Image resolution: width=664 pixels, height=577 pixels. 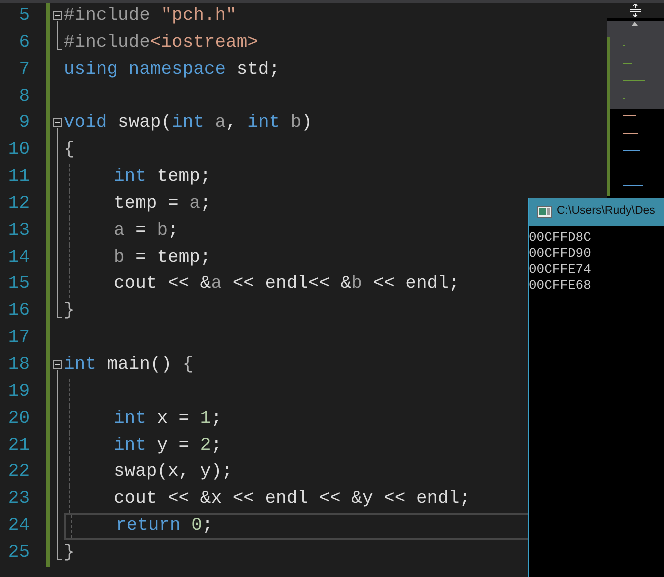 I want to click on console-app-icon, so click(x=544, y=212).